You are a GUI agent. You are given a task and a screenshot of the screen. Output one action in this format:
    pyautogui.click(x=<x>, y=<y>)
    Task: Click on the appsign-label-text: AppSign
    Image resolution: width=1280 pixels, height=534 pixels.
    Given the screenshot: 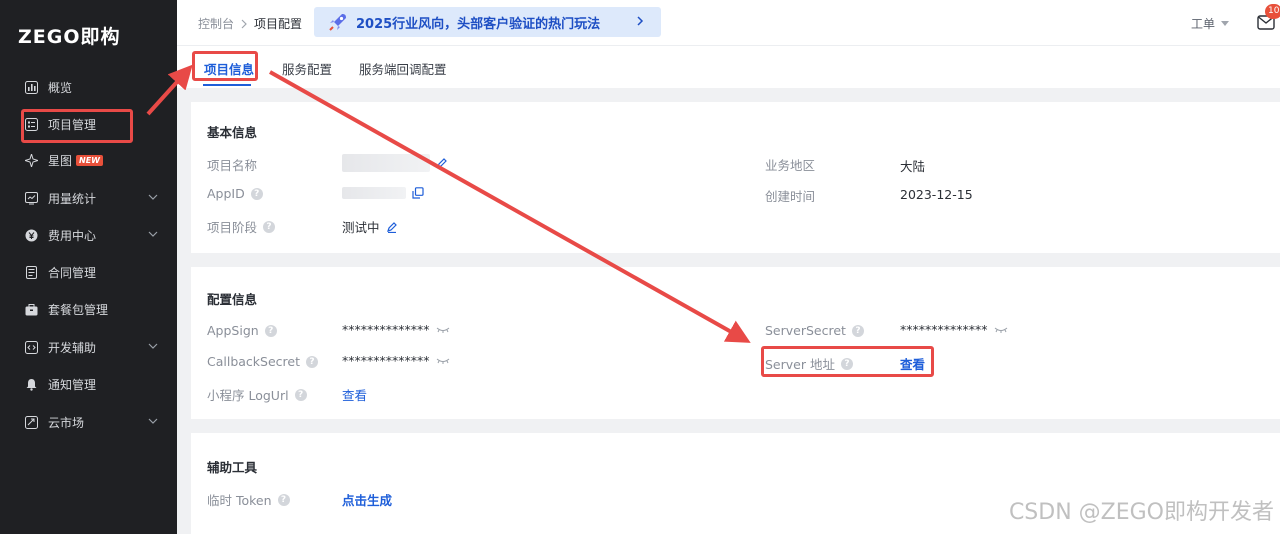 What is the action you would take?
    pyautogui.click(x=233, y=330)
    